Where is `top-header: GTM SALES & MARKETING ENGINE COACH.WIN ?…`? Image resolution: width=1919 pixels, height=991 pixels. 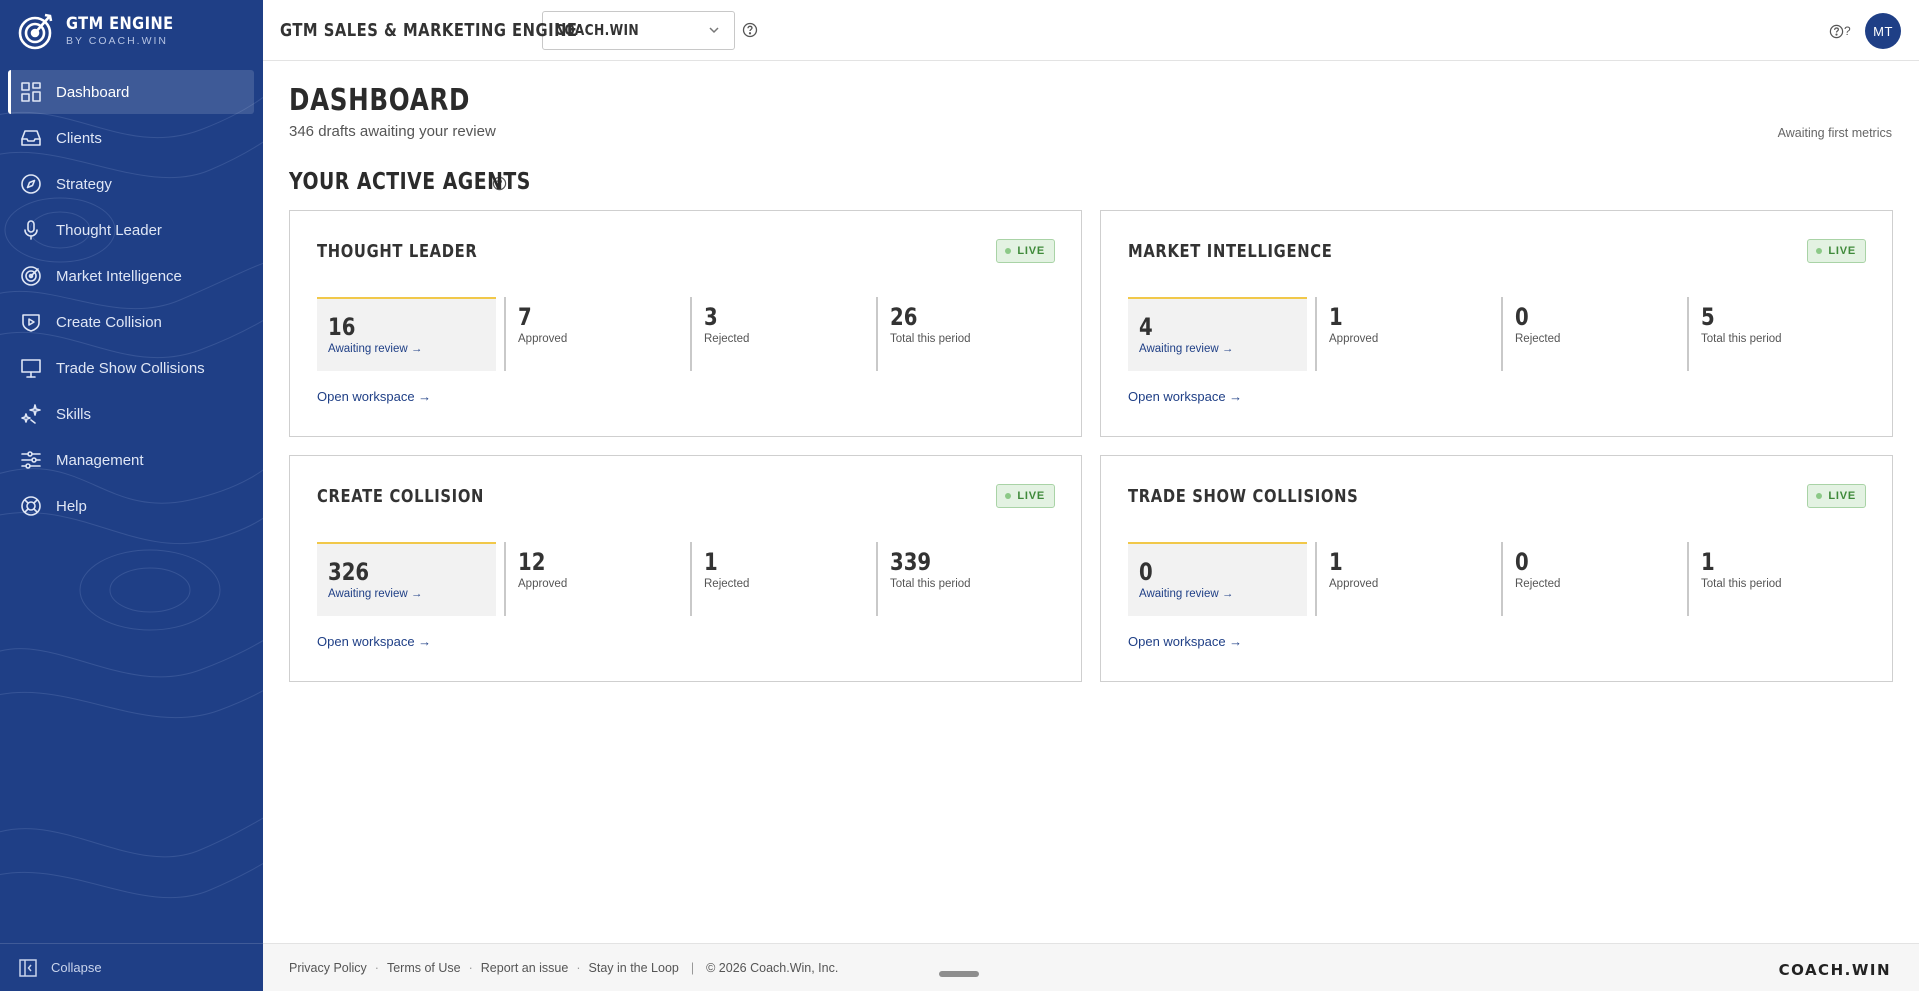
top-header: GTM SALES & MARKETING ENGINE COACH.WIN ?… is located at coordinates (1091, 30).